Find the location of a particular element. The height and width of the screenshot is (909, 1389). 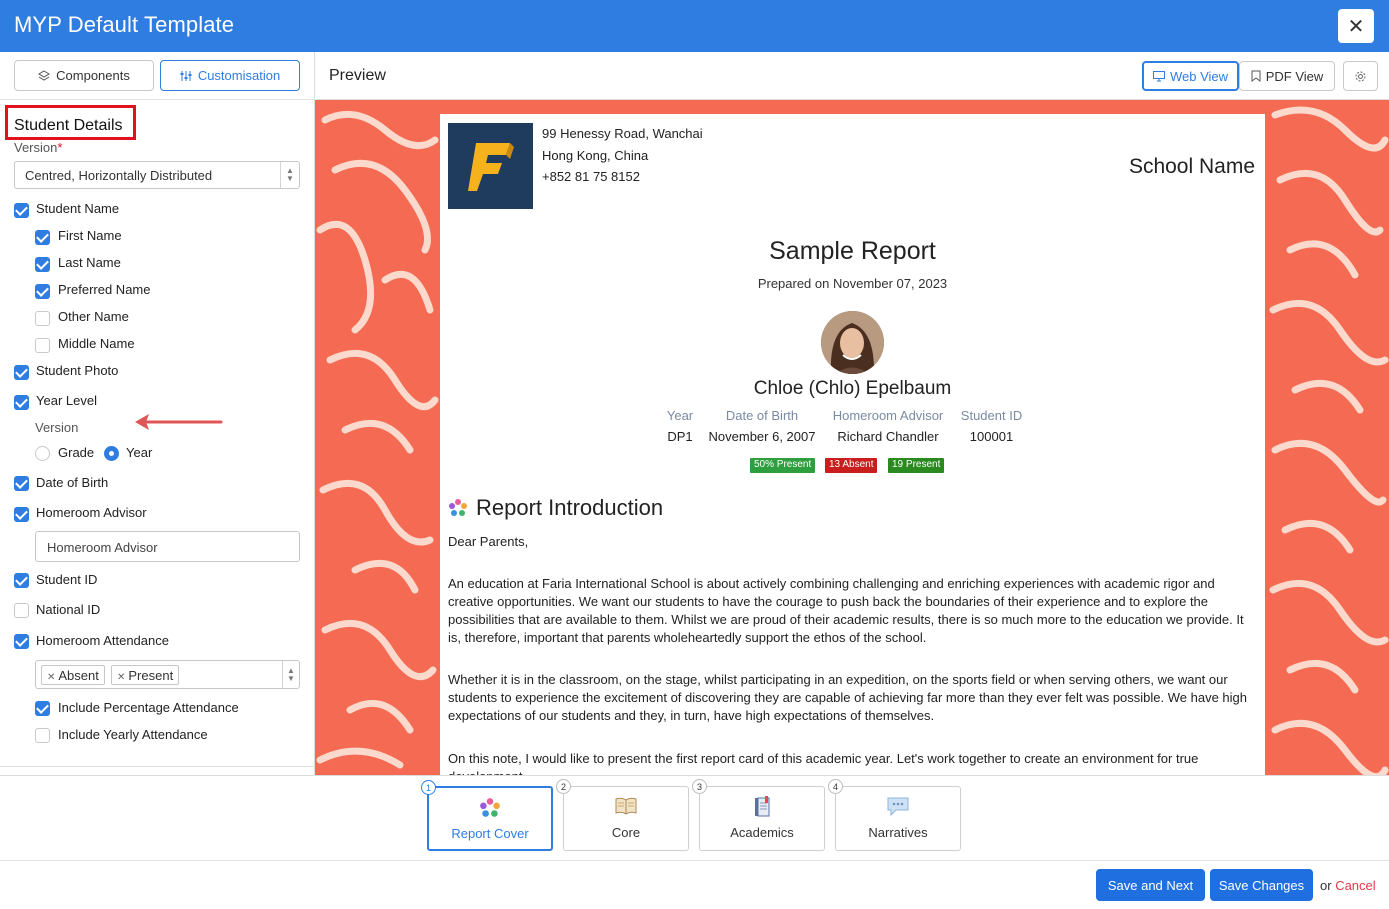

tab-narratives: 4 Narratives is located at coordinates (894, 815).